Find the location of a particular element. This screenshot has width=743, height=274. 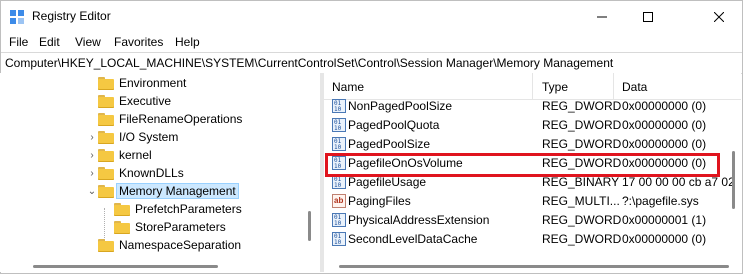

tree-node-label: I/O System is located at coordinates (149, 137).